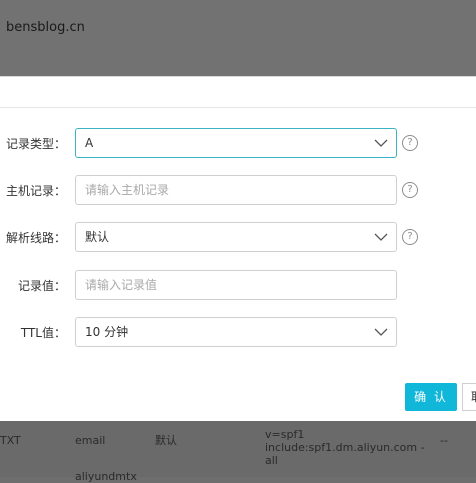 The width and height of the screenshot is (476, 483). I want to click on confirm-button: 确 认, so click(431, 397).